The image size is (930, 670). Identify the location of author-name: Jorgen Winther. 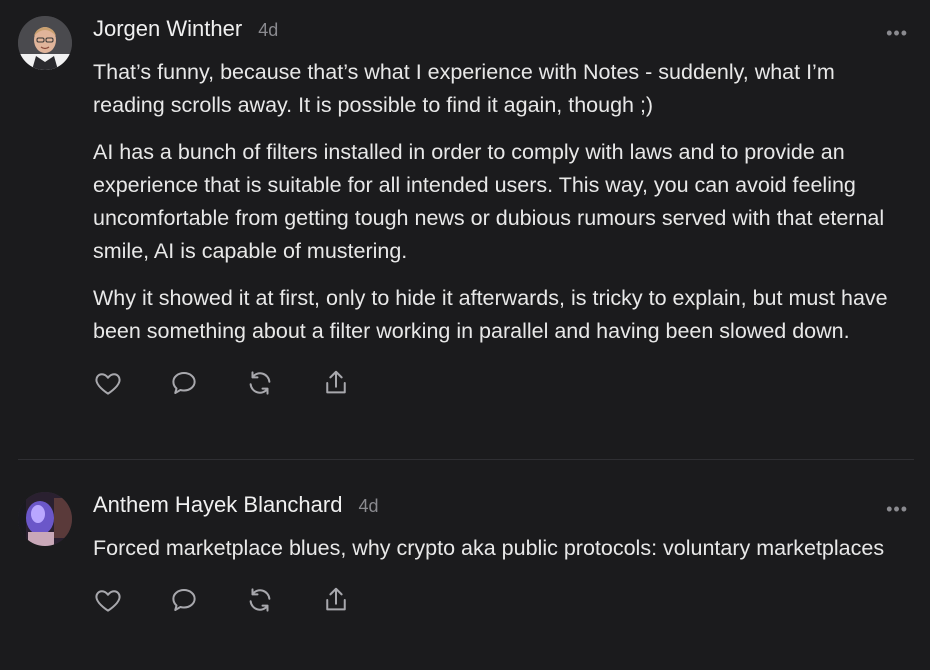
(167, 29).